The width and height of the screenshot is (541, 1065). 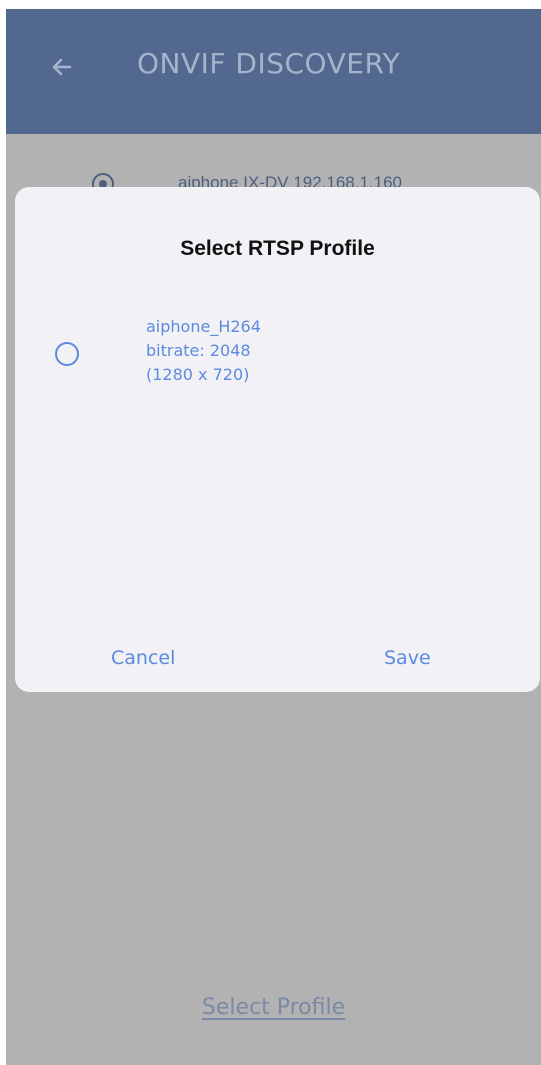 I want to click on dialog-title: Select RTSP Profile, so click(x=277, y=248).